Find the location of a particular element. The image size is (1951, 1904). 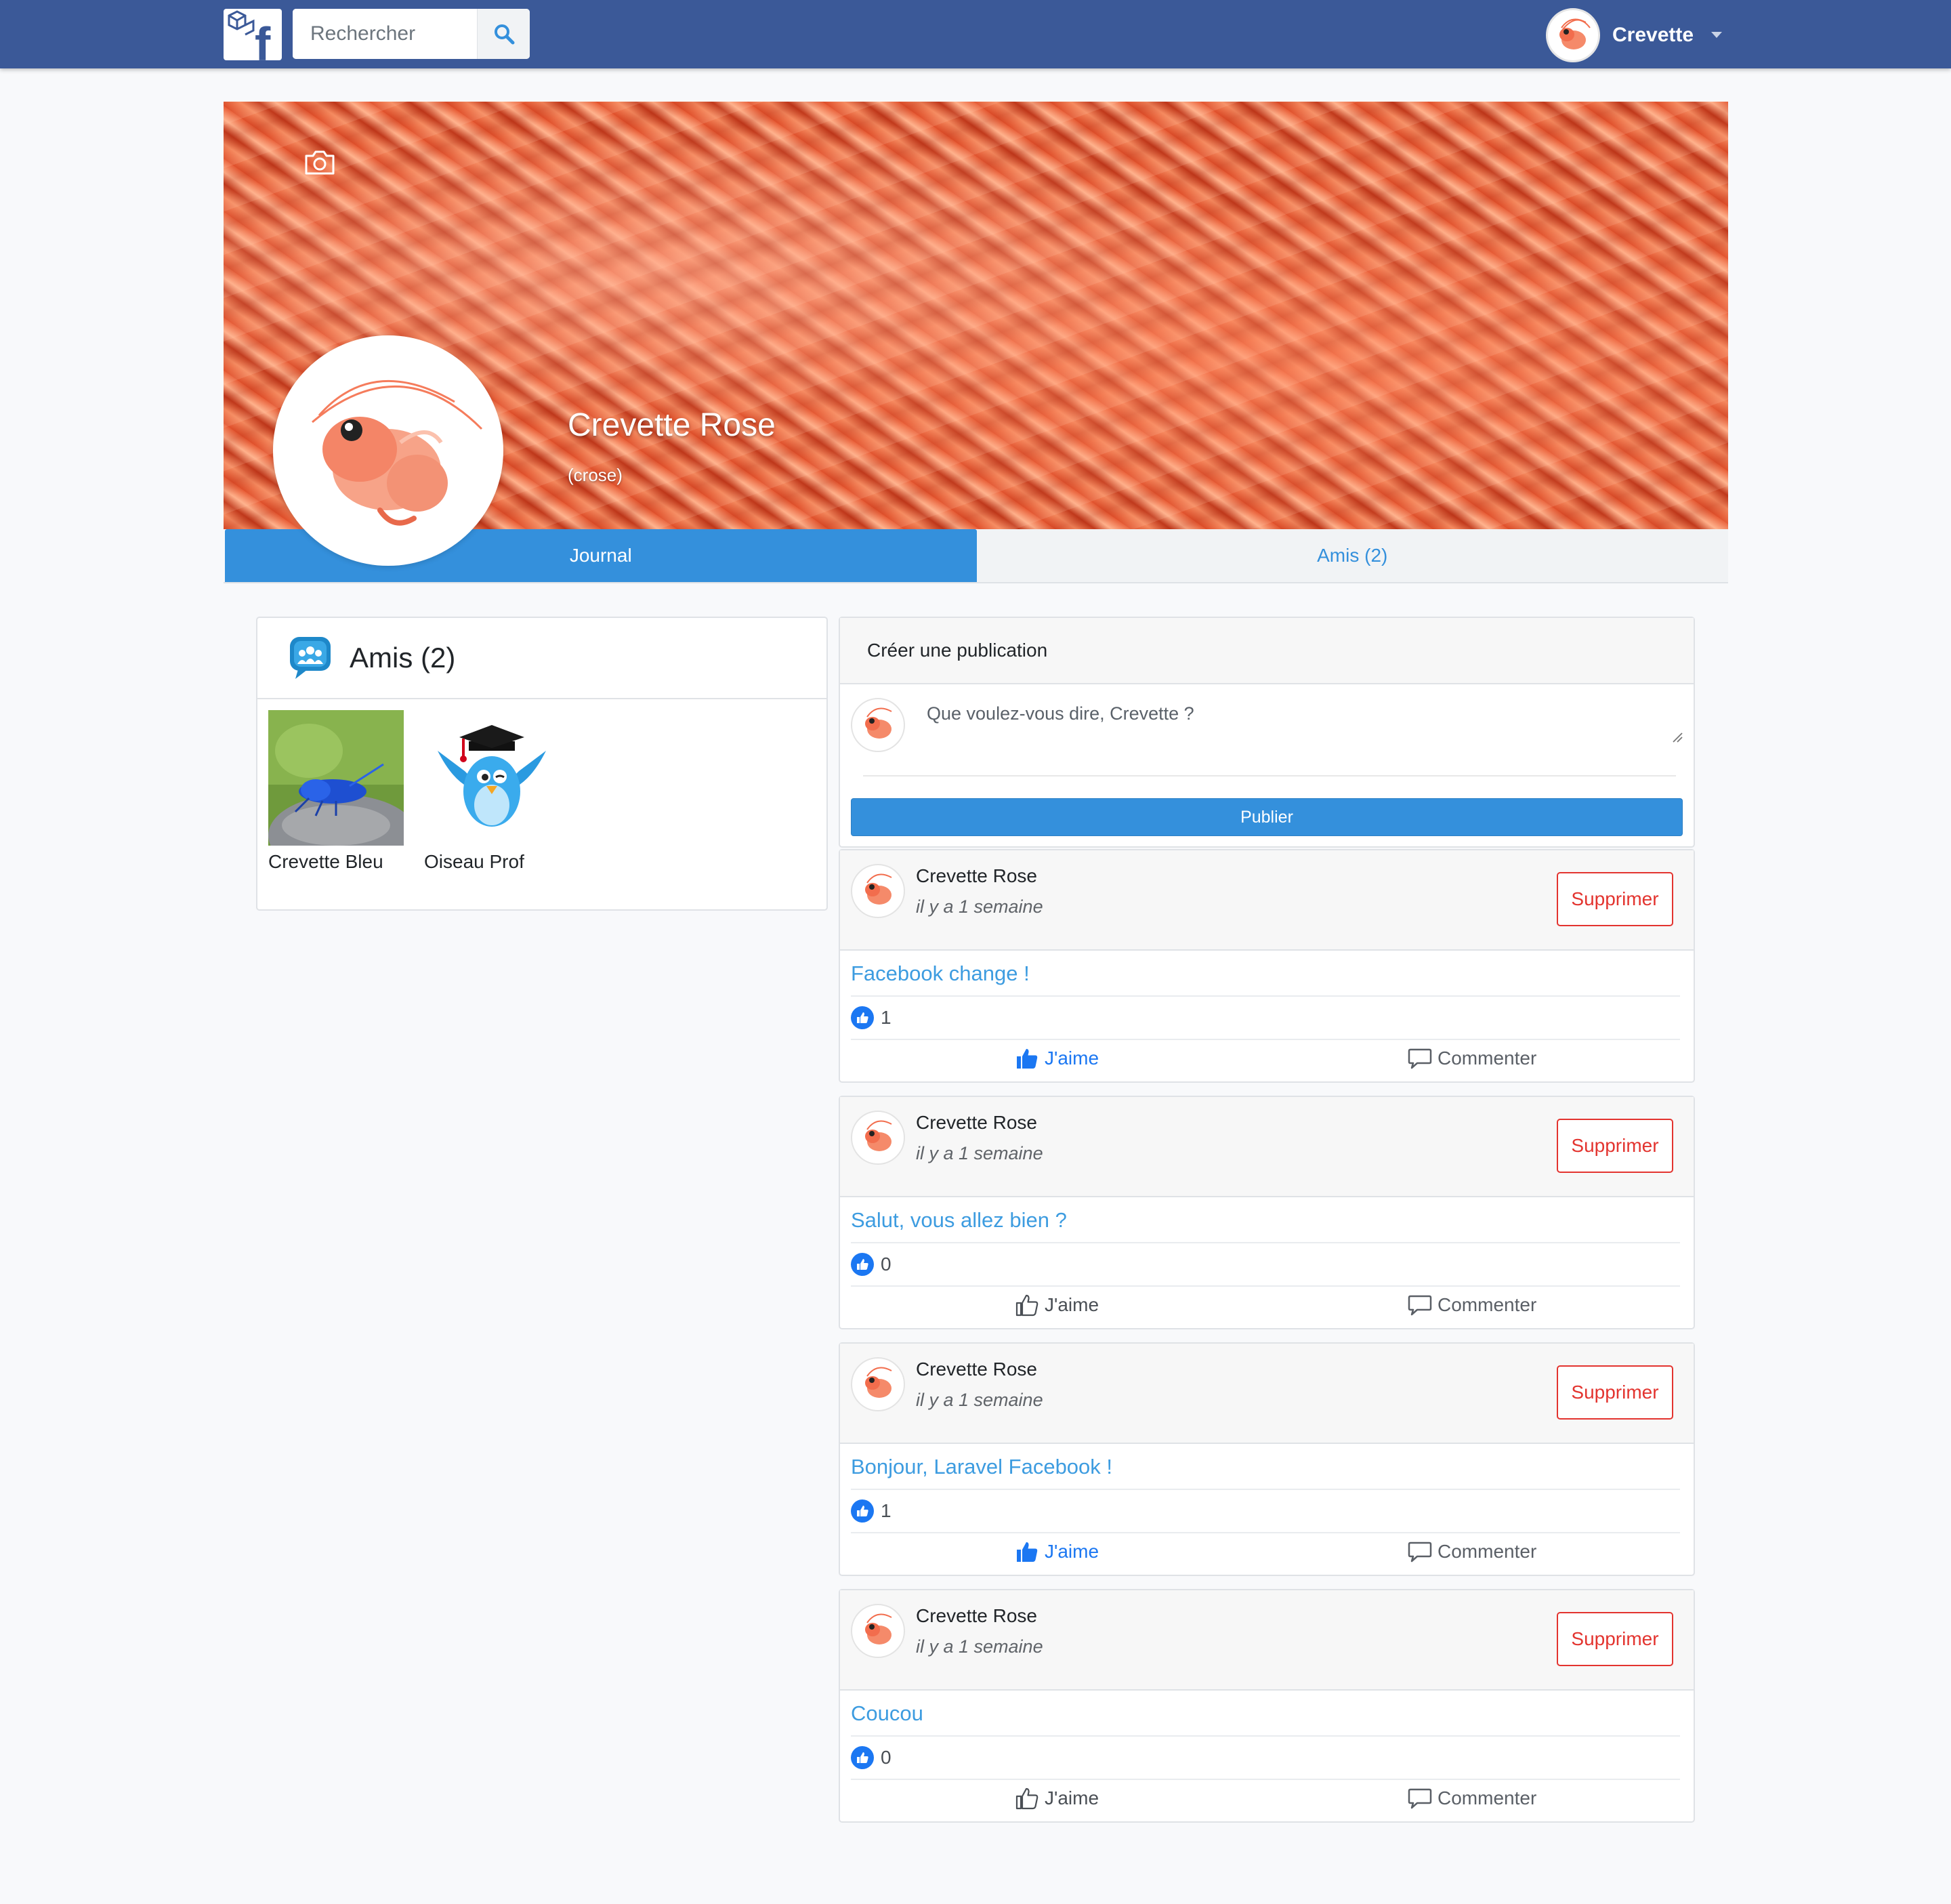

create-post-avatar is located at coordinates (878, 725).